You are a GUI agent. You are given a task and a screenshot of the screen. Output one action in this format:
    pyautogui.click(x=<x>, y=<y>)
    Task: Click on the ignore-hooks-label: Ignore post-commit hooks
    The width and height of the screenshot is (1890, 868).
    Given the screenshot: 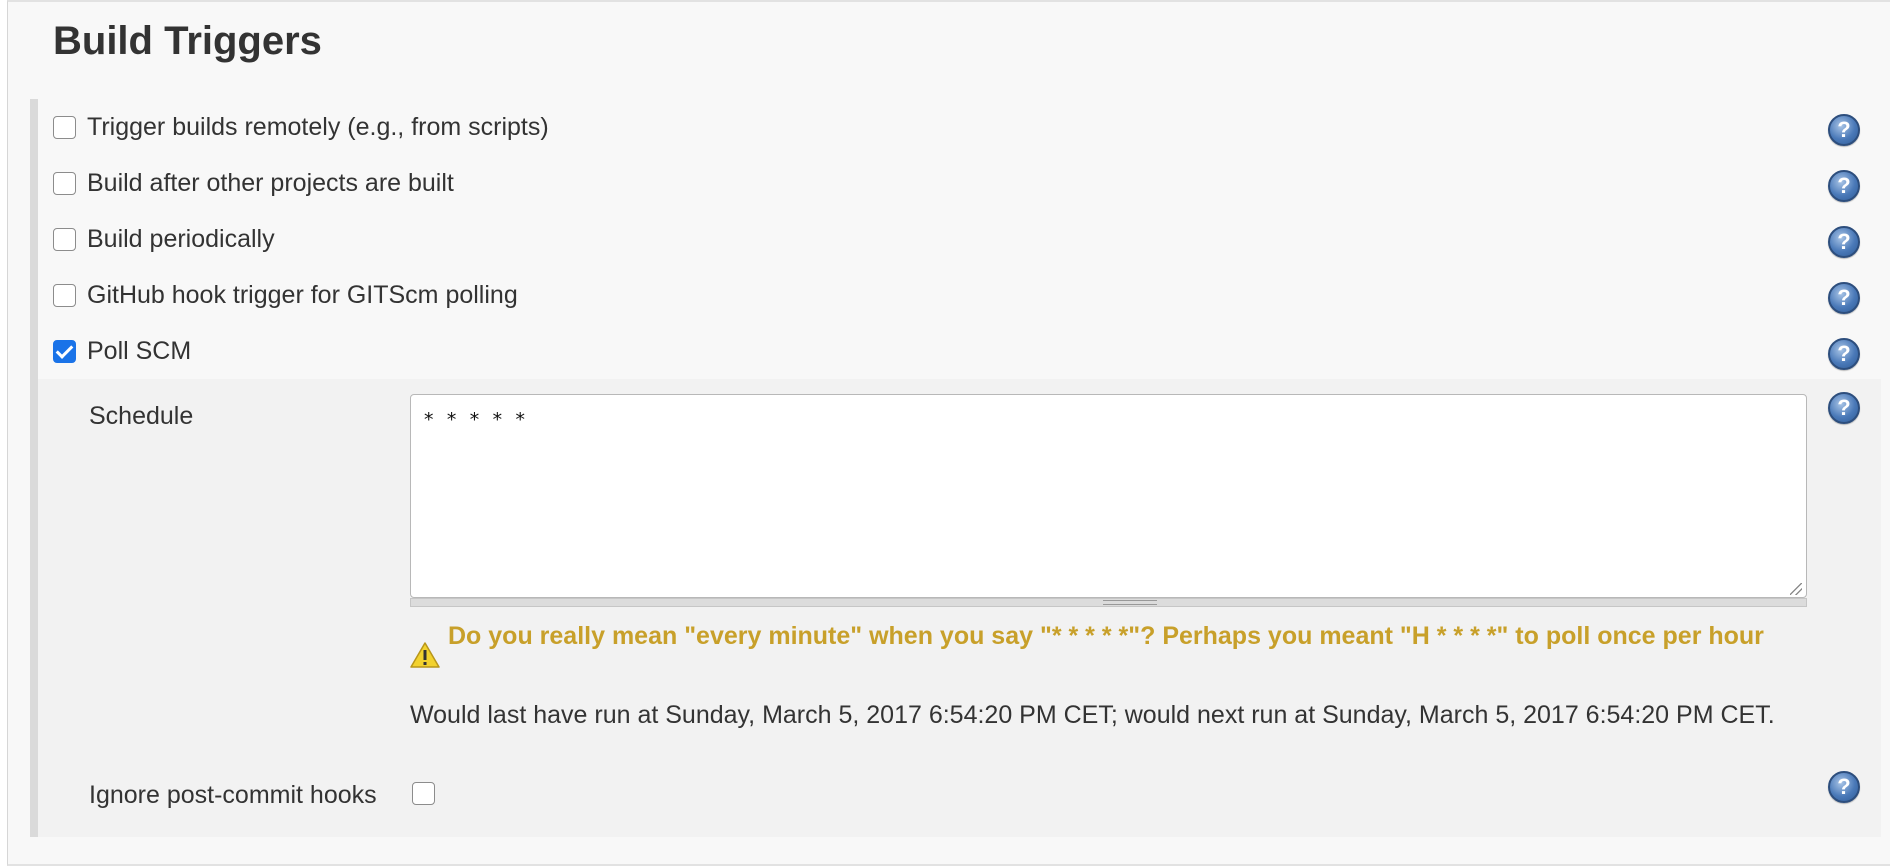 What is the action you would take?
    pyautogui.click(x=233, y=795)
    